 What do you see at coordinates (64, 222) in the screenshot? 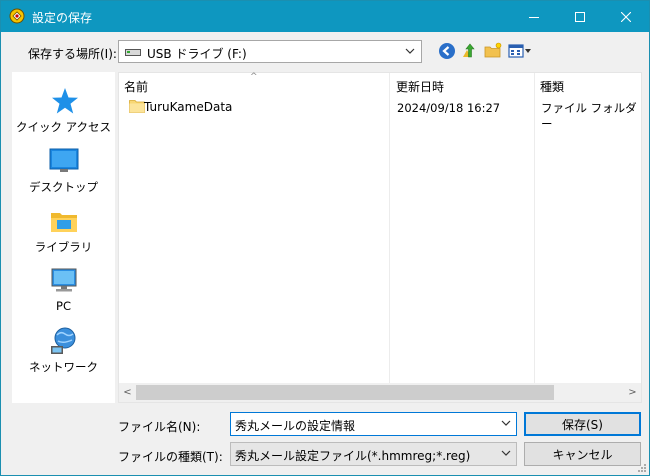
I see `library-icon` at bounding box center [64, 222].